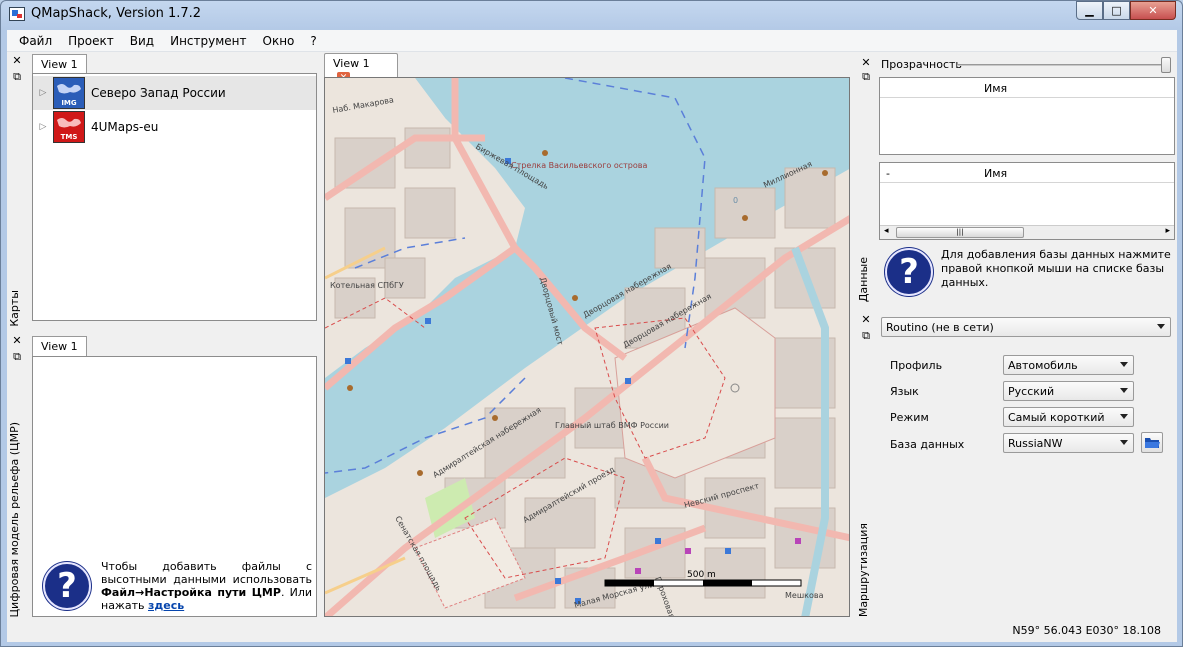 The image size is (1183, 647). I want to click on folder-icon, so click(1152, 443).